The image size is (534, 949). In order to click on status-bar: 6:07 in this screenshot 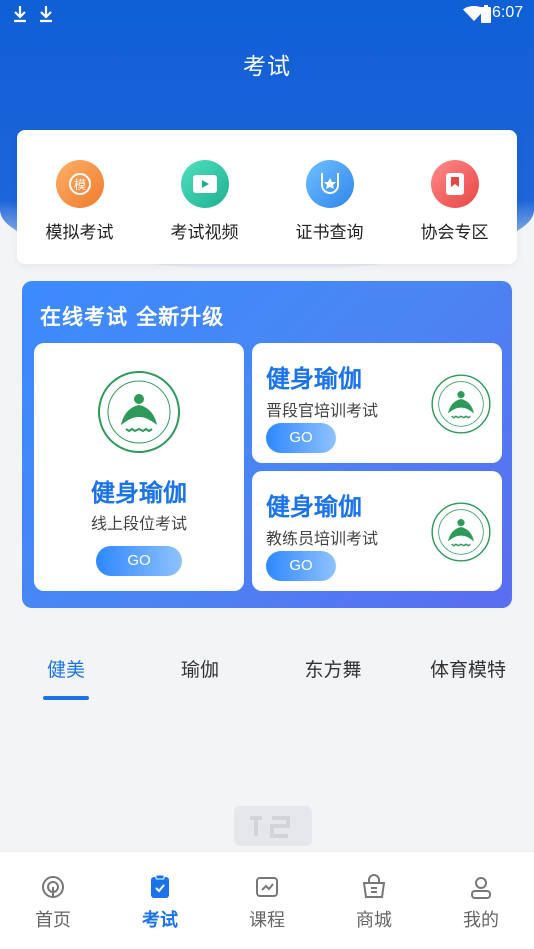, I will do `click(267, 15)`.